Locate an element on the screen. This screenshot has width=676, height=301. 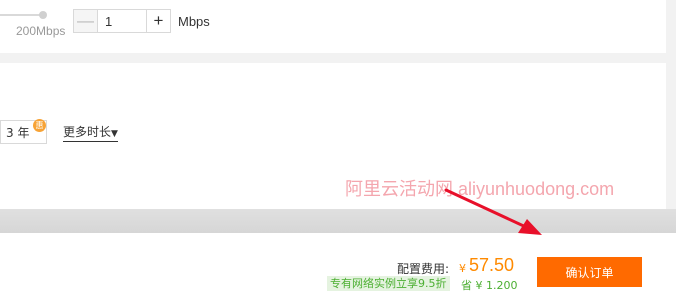
bandwidth-stepper: — + is located at coordinates (122, 21).